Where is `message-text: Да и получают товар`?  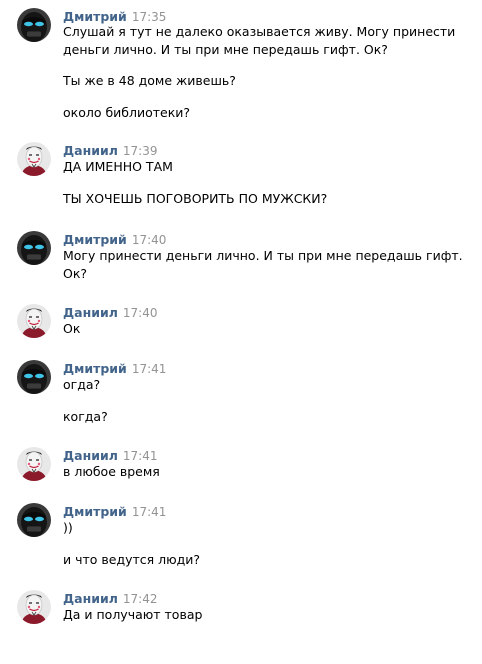
message-text: Да и получают товар is located at coordinates (133, 614).